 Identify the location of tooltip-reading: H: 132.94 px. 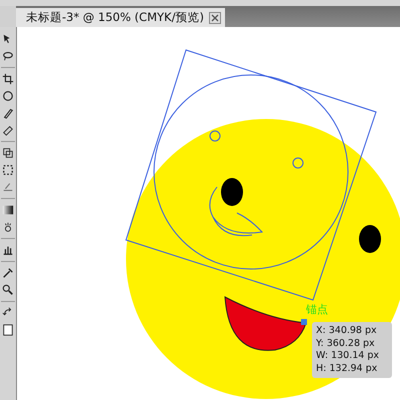
(347, 368).